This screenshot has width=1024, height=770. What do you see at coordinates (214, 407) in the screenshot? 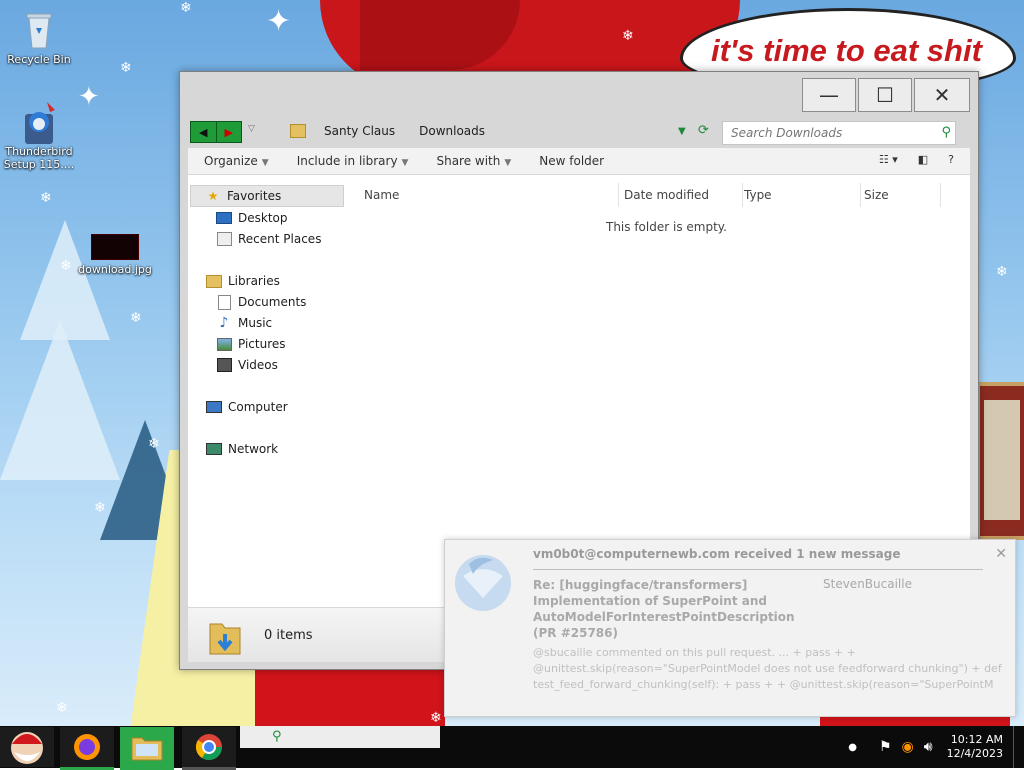
I see `computer-icon` at bounding box center [214, 407].